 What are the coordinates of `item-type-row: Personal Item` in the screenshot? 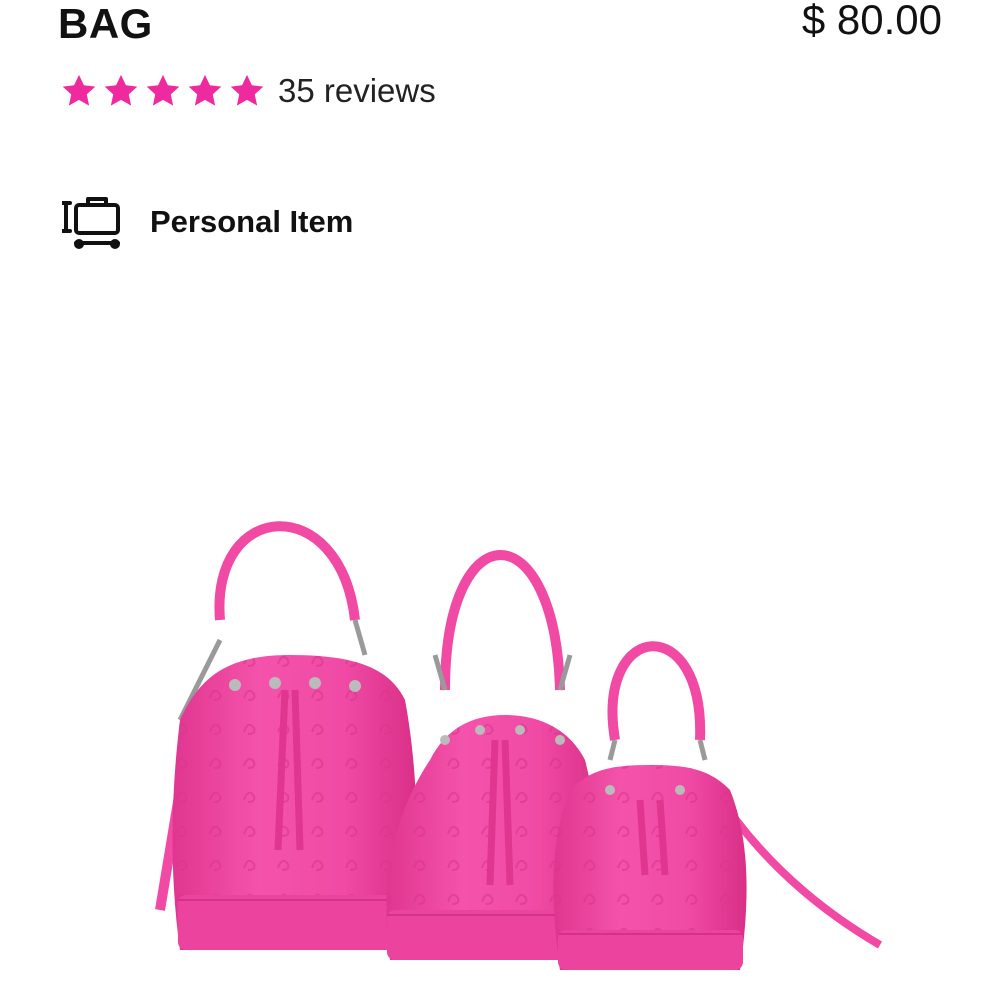 It's located at (207, 222).